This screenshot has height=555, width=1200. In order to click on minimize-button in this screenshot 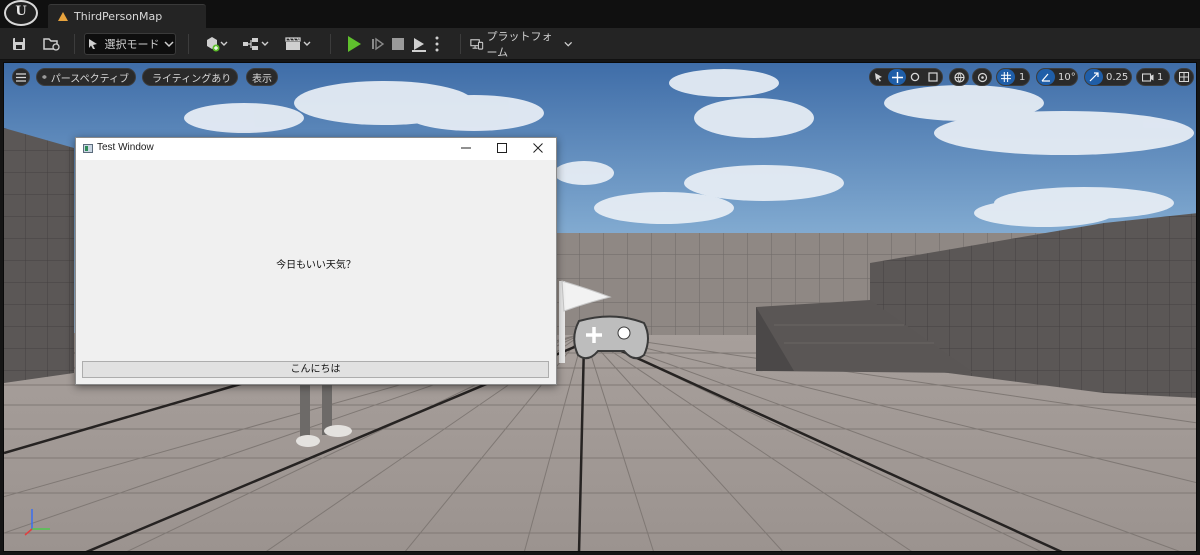, I will do `click(466, 149)`.